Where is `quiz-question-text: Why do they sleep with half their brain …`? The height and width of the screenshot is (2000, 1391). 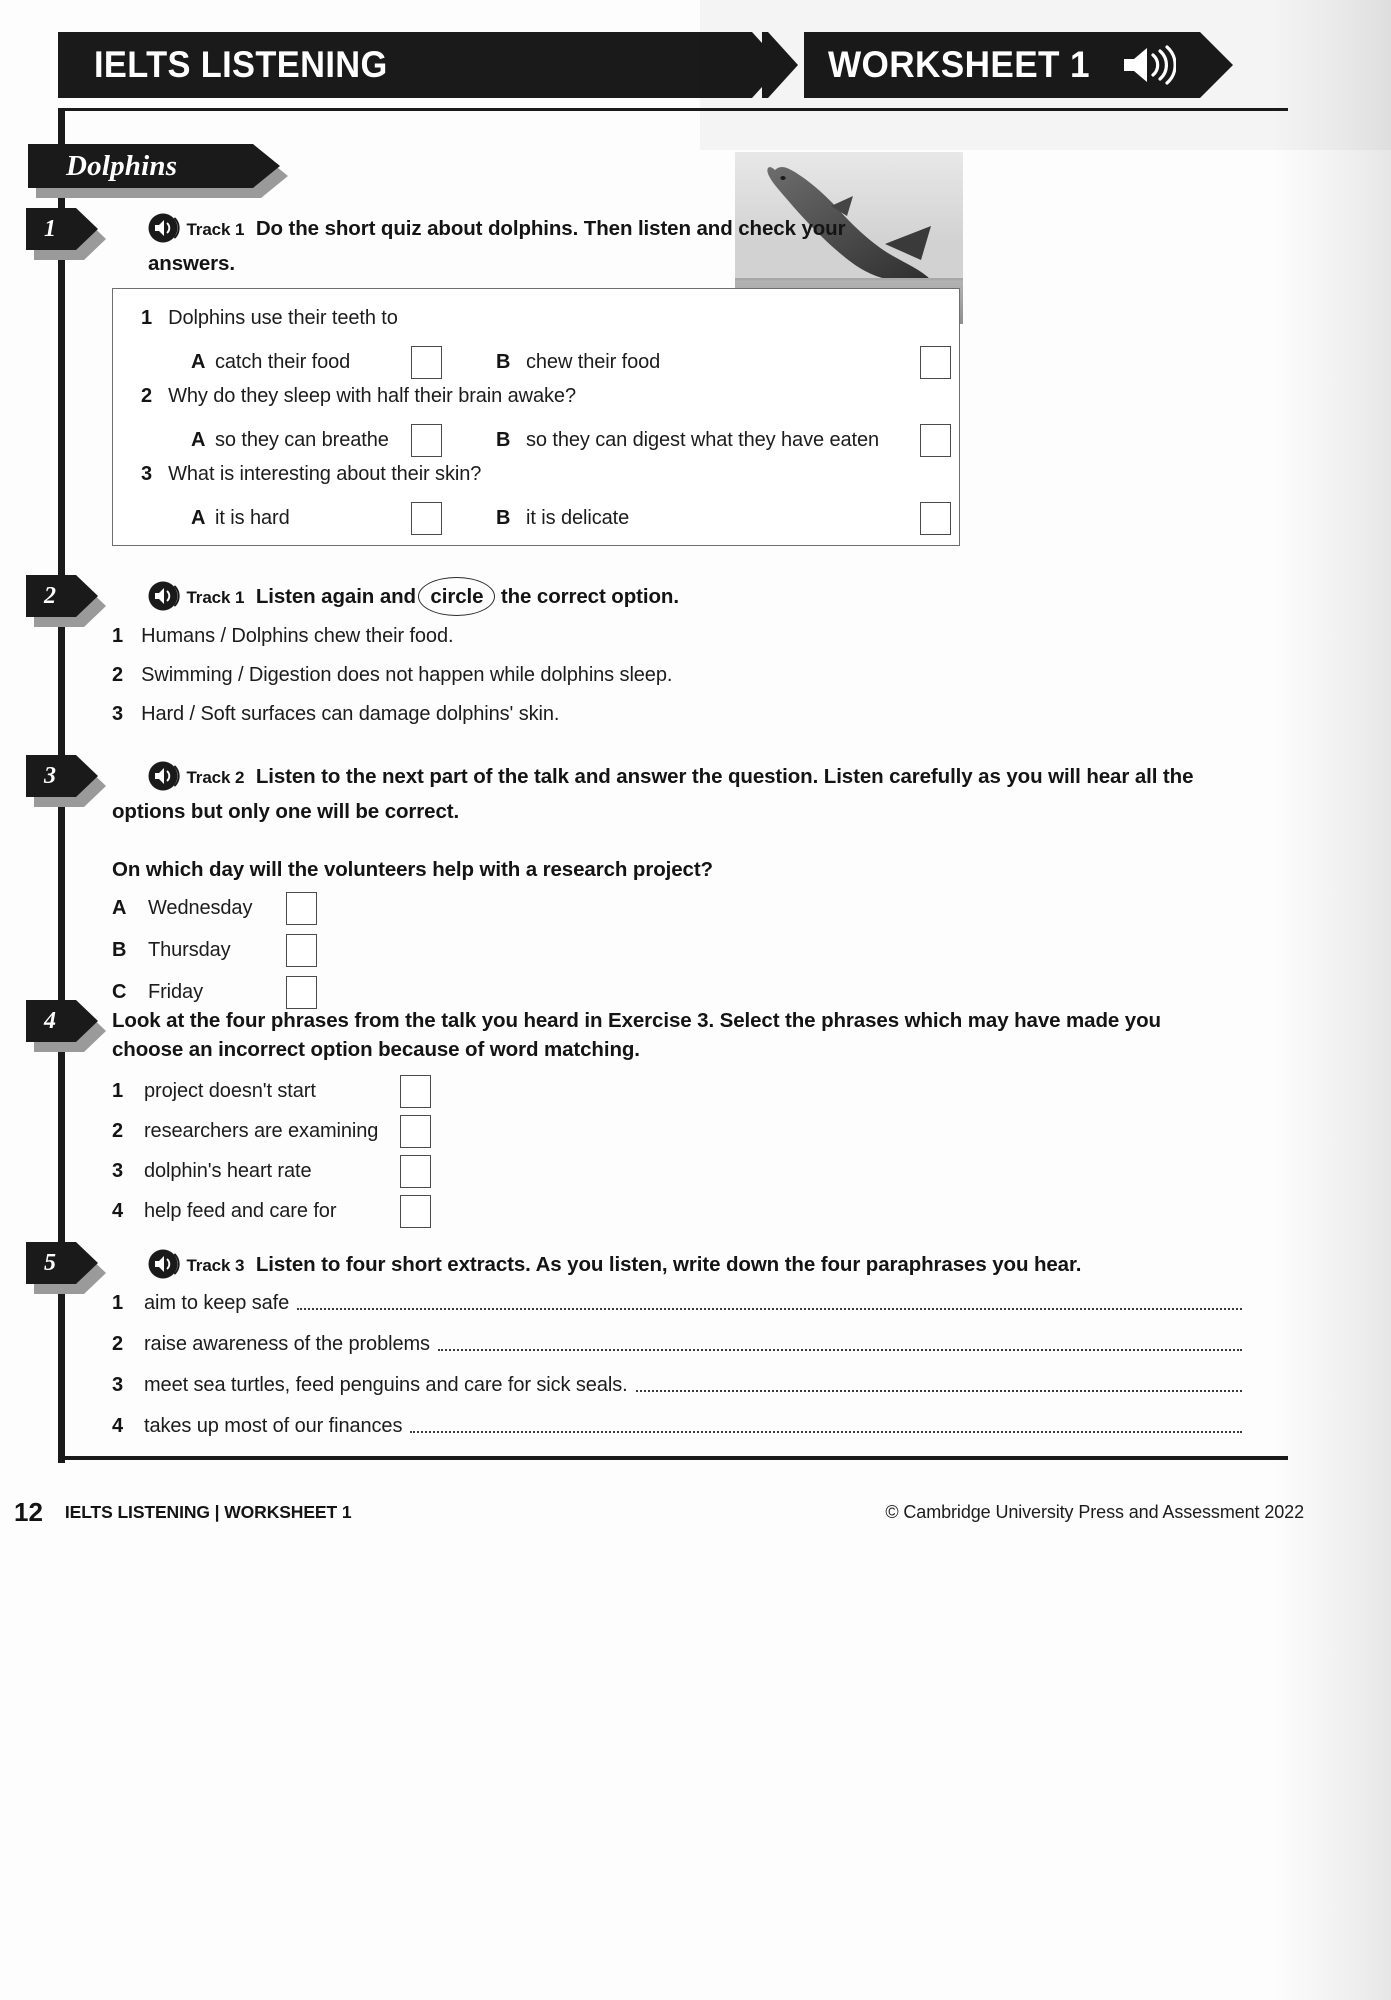 quiz-question-text: Why do they sleep with half their brain … is located at coordinates (372, 396).